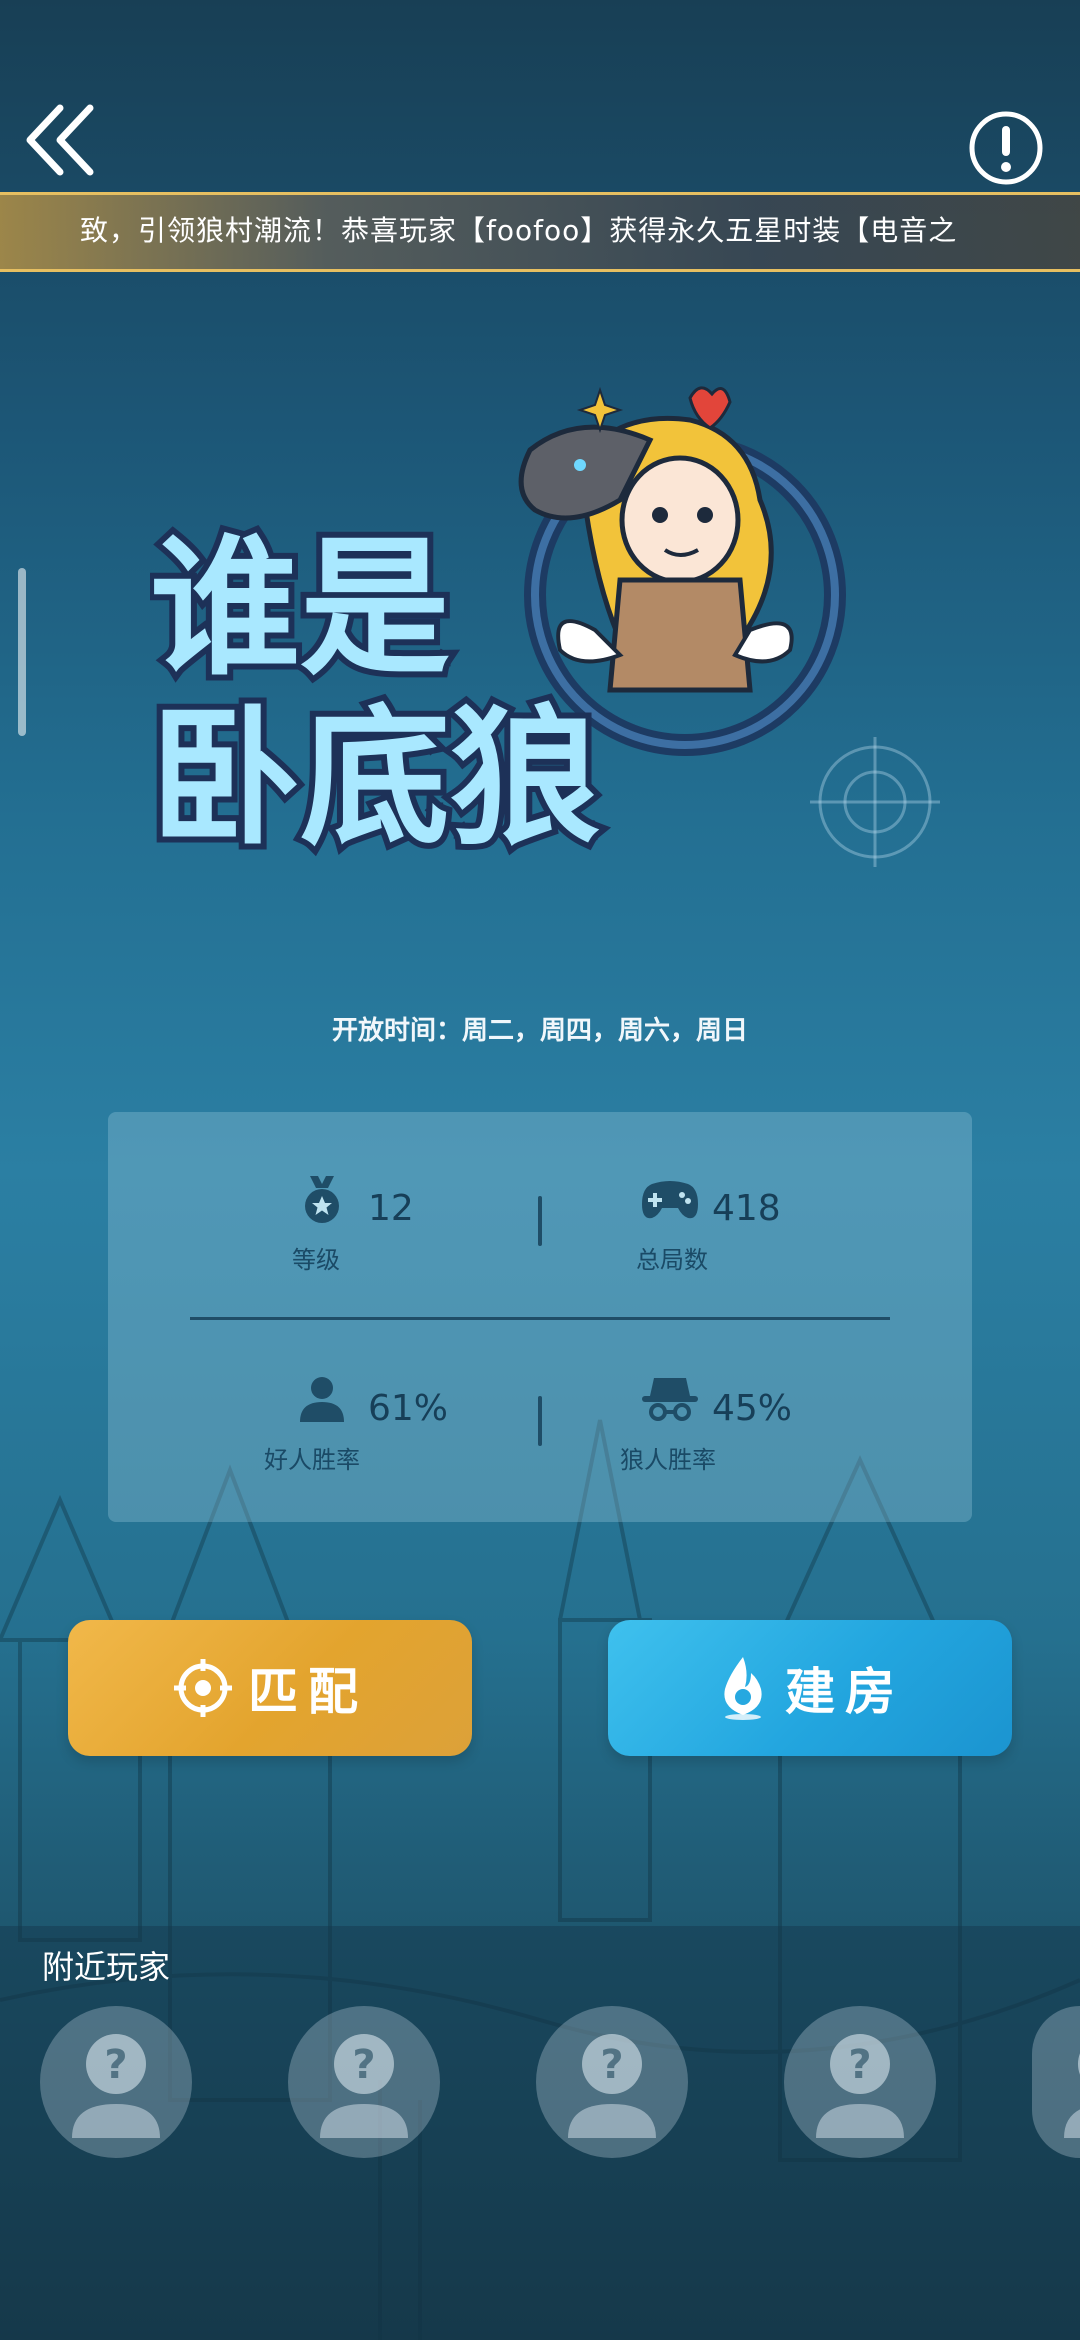 The image size is (1080, 2340). I want to click on nearby-players-title: 附近玩家, so click(106, 1967).